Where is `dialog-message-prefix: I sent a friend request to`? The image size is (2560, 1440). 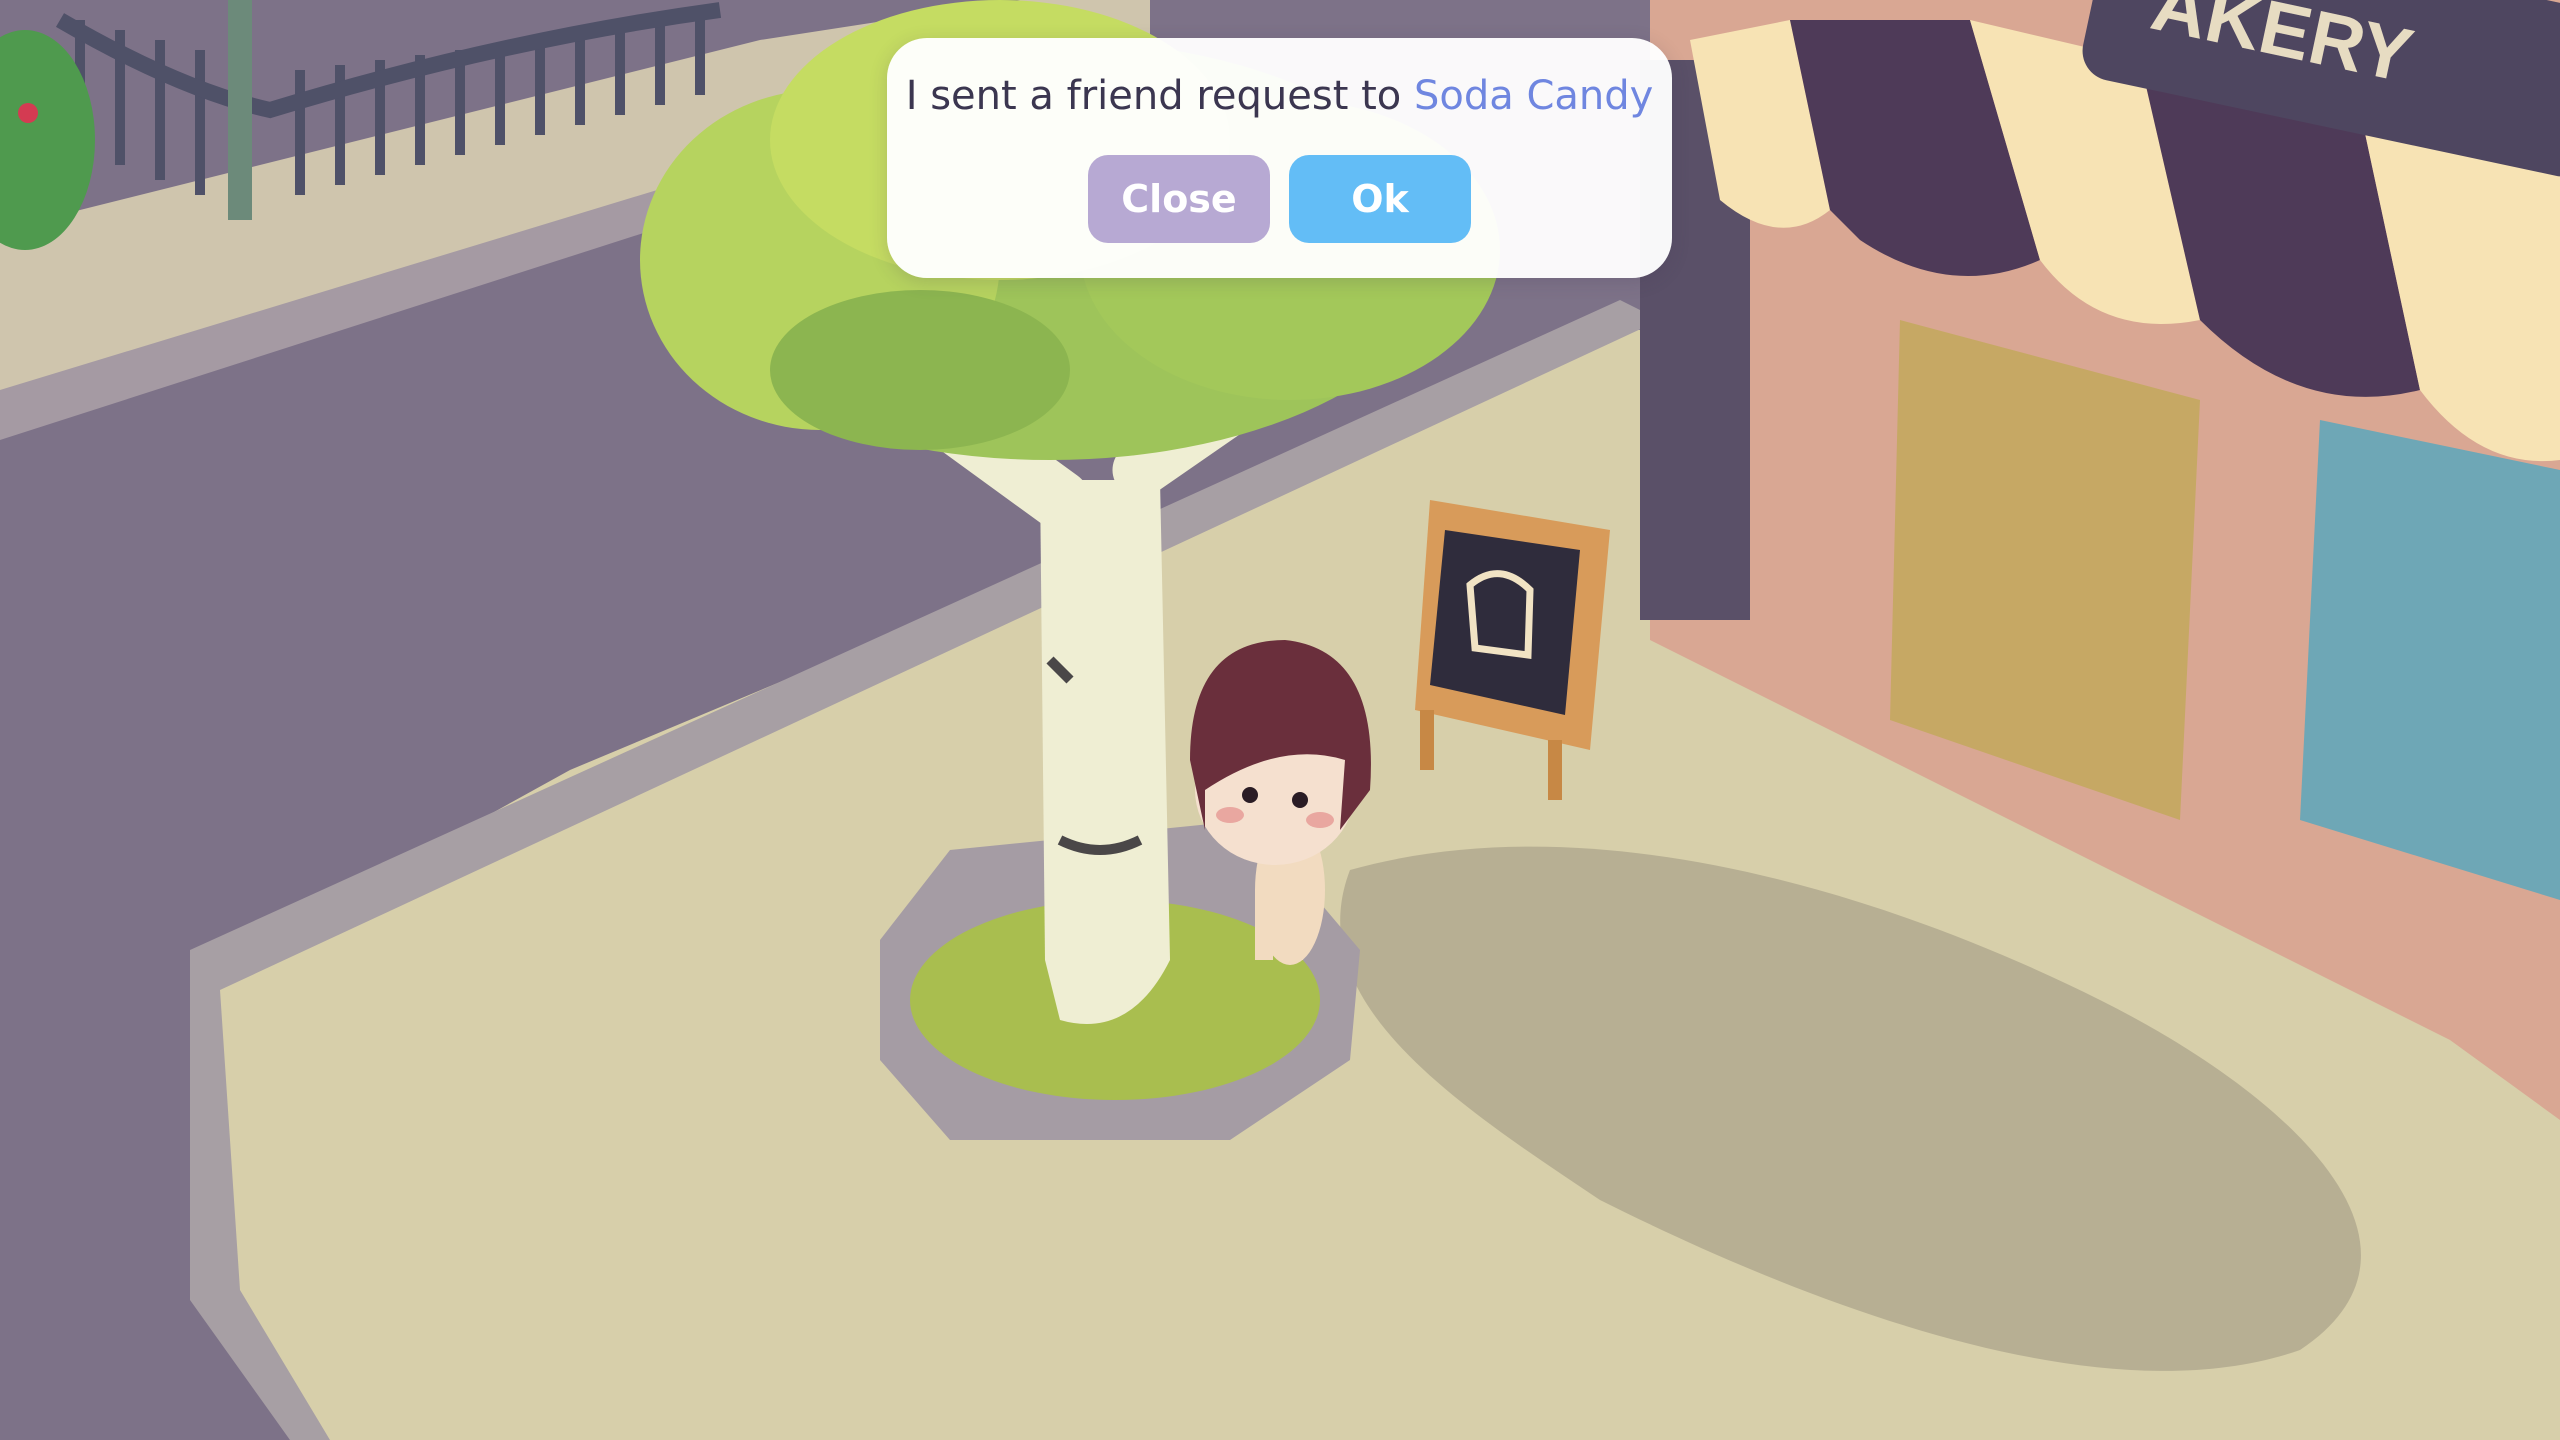
dialog-message-prefix: I sent a friend request to is located at coordinates (1159, 96).